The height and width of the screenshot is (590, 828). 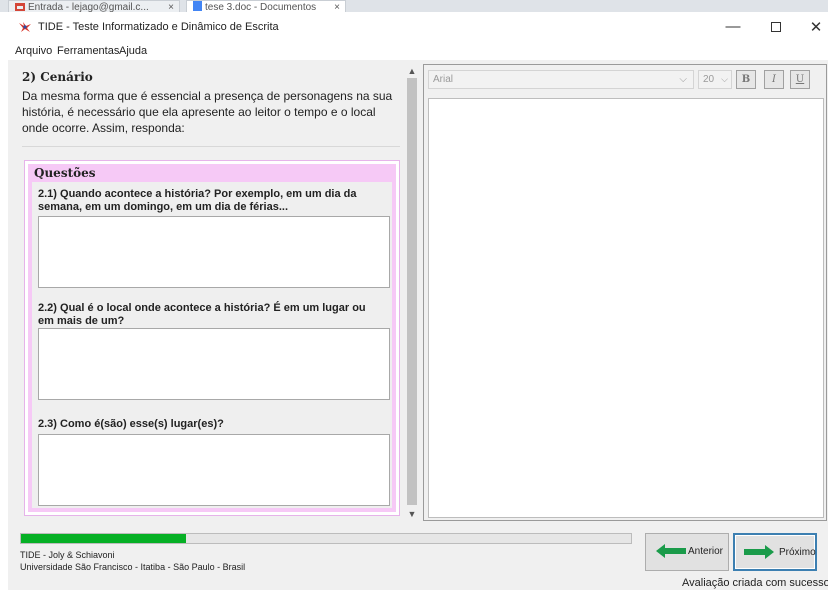 I want to click on previous-button: Anterior, so click(x=687, y=552).